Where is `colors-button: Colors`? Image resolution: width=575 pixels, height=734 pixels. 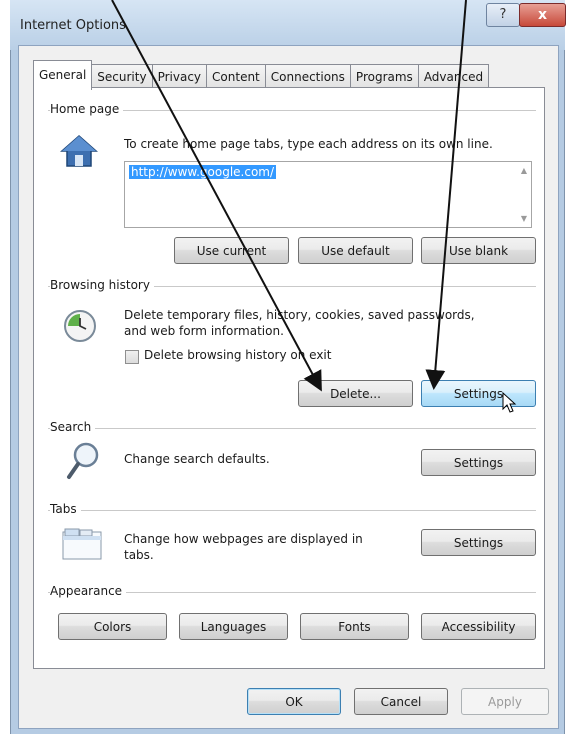 colors-button: Colors is located at coordinates (112, 626).